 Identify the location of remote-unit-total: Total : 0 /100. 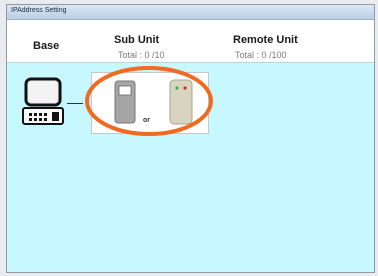
(261, 55).